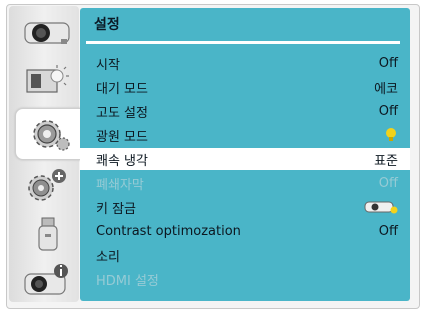 This screenshot has width=428, height=314. I want to click on row-label: 대기 모드, so click(122, 89).